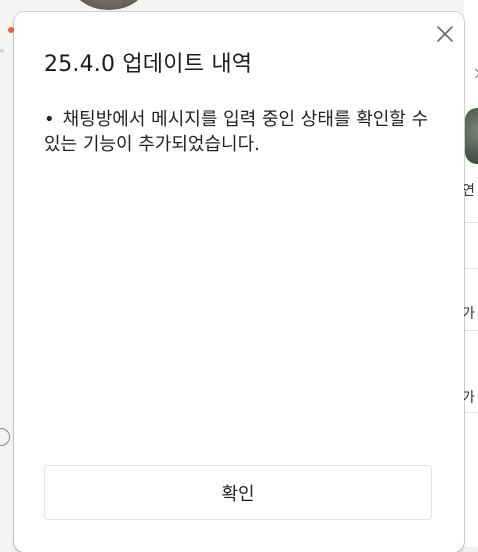  I want to click on background-avatar-right, so click(471, 136).